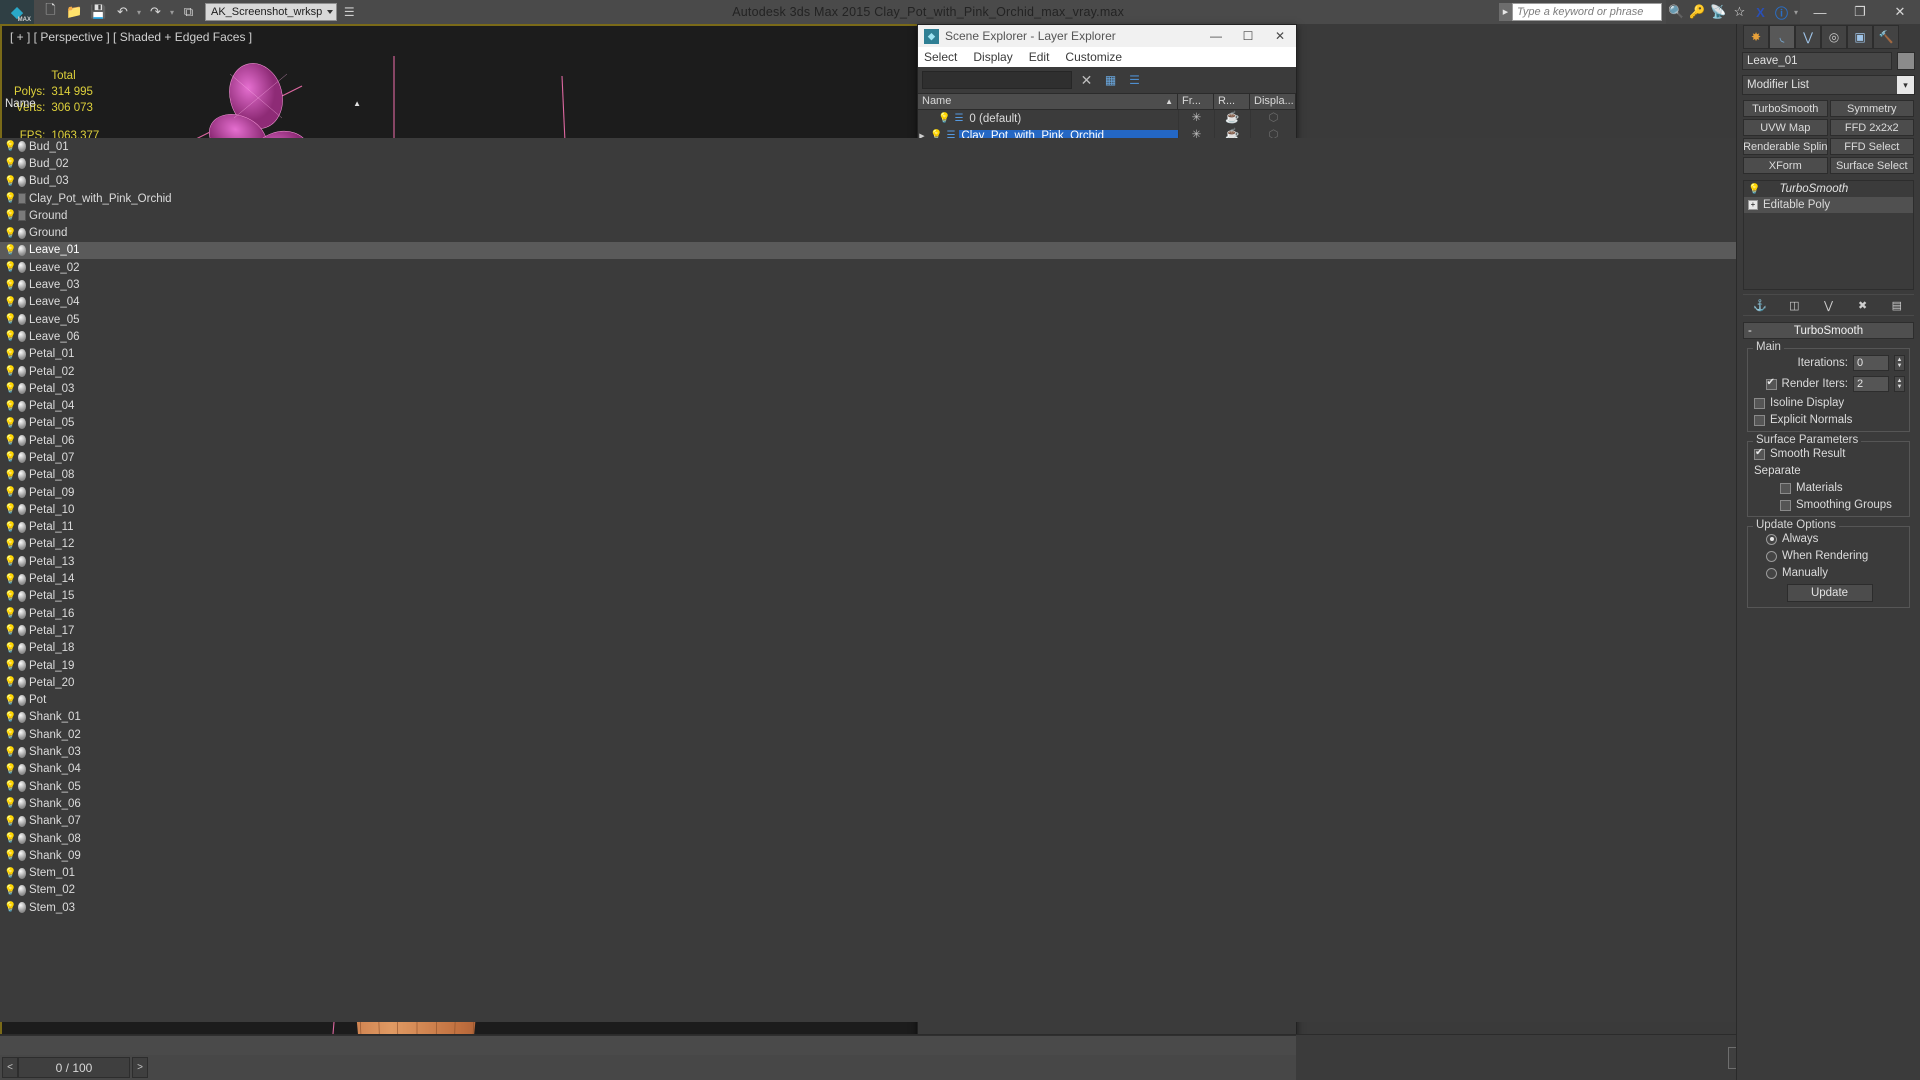  What do you see at coordinates (960, 146) in the screenshot?
I see `scene-object-row: 💡Bud_01944` at bounding box center [960, 146].